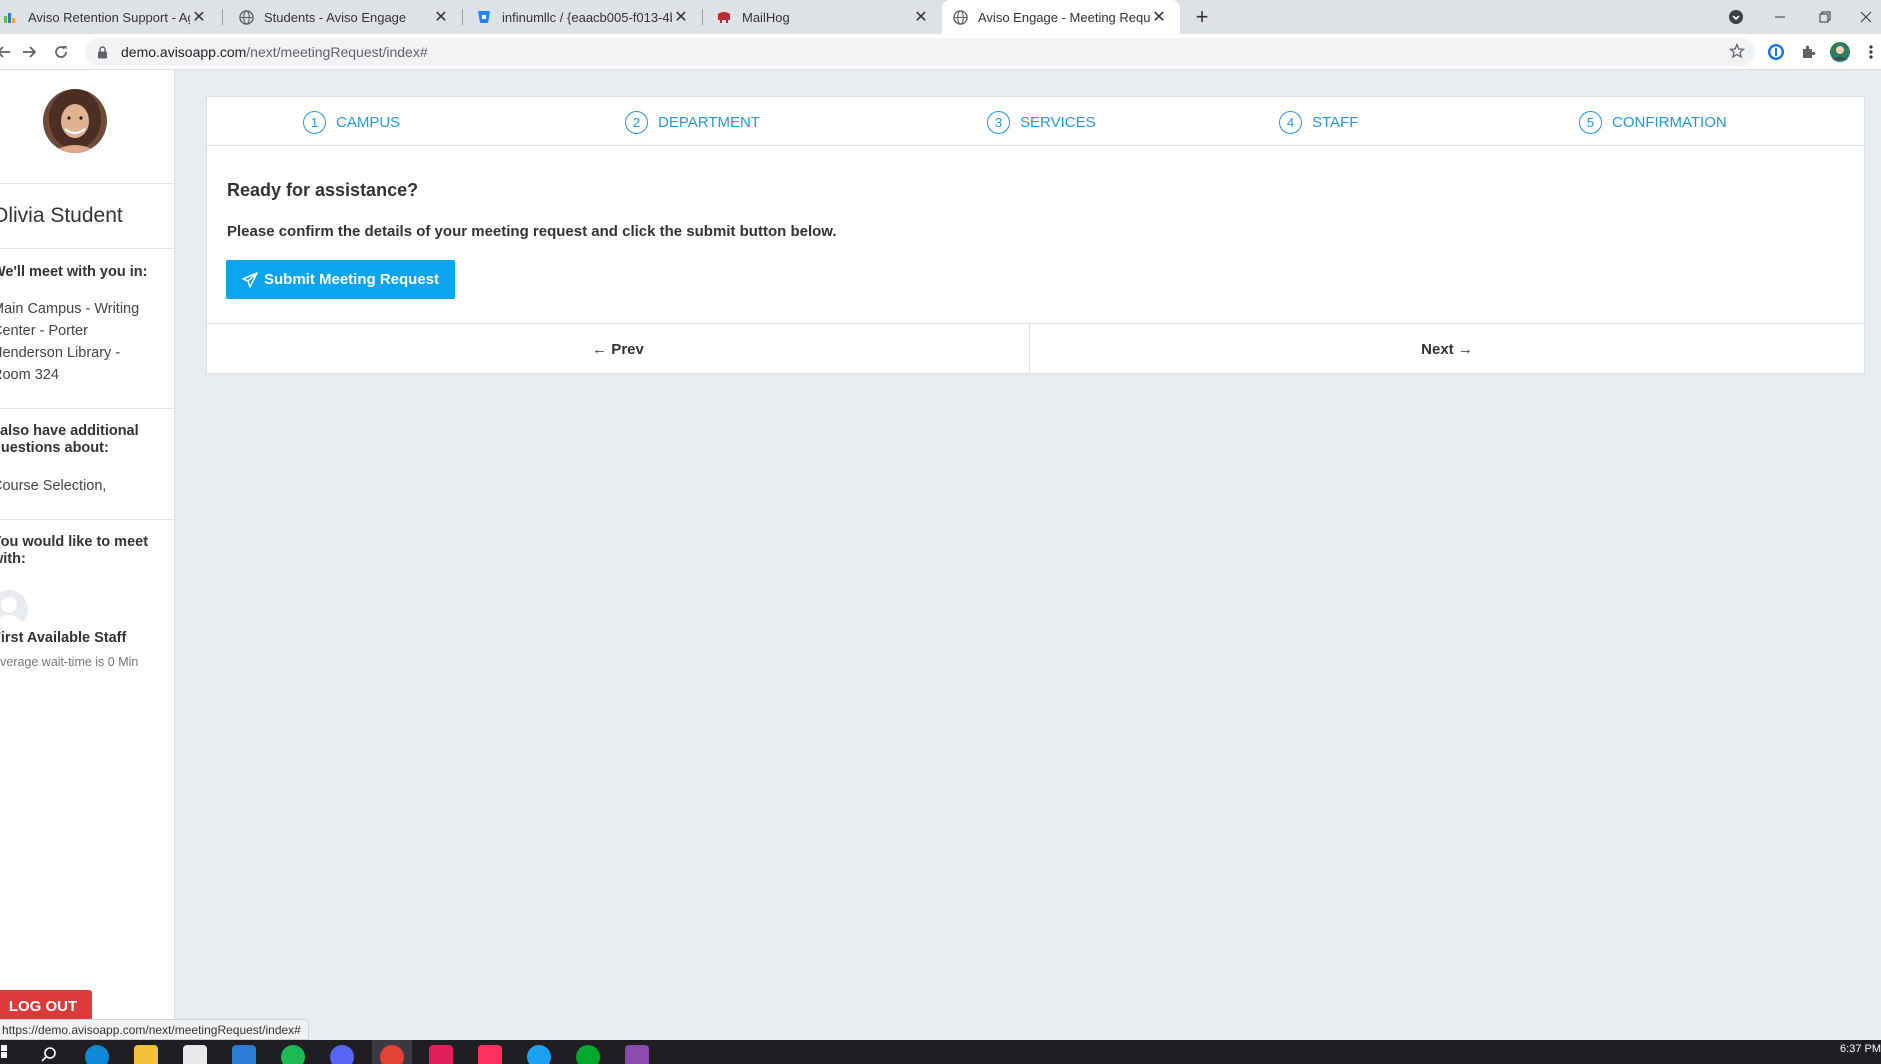  What do you see at coordinates (293, 1054) in the screenshot?
I see `spotify-icon` at bounding box center [293, 1054].